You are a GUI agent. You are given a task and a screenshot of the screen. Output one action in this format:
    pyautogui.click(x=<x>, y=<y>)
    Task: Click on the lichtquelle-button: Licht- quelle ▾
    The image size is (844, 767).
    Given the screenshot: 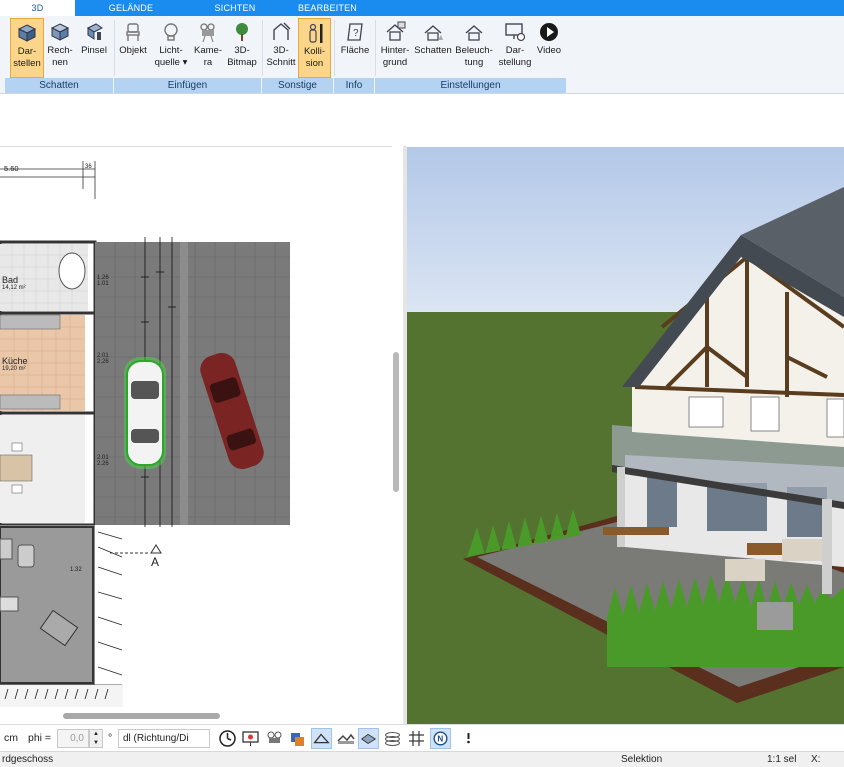 What is the action you would take?
    pyautogui.click(x=171, y=48)
    